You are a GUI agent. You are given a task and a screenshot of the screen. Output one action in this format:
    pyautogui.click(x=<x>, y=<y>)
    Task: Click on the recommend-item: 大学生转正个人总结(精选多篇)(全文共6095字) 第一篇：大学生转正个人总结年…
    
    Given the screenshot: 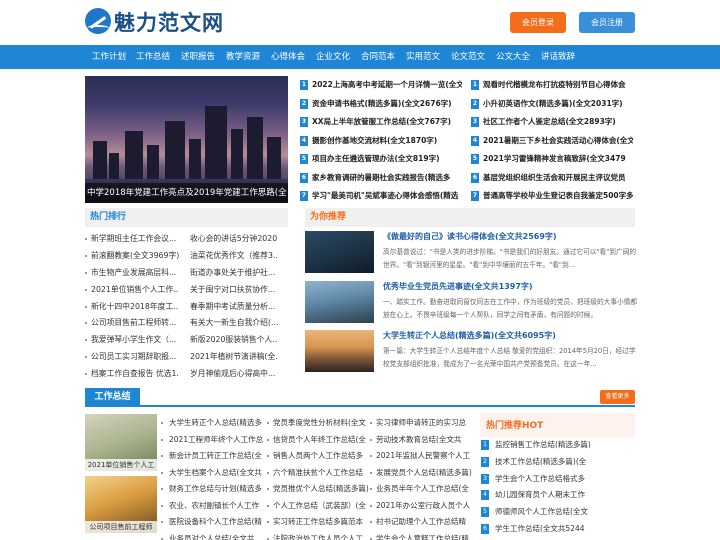 What is the action you would take?
    pyautogui.click(x=470, y=352)
    